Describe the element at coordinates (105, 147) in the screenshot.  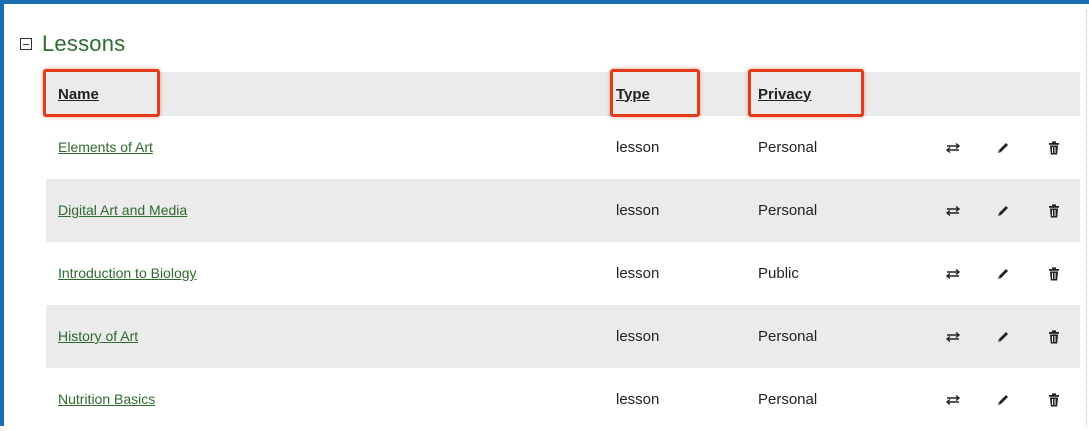
I see `lesson-name-link: Elements of Art` at that location.